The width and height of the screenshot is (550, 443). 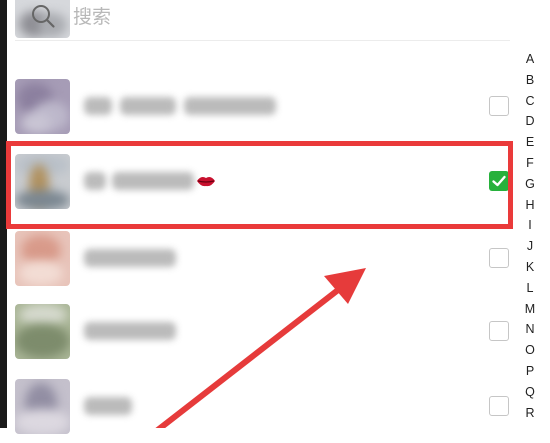 I want to click on lips-icon, so click(x=206, y=182).